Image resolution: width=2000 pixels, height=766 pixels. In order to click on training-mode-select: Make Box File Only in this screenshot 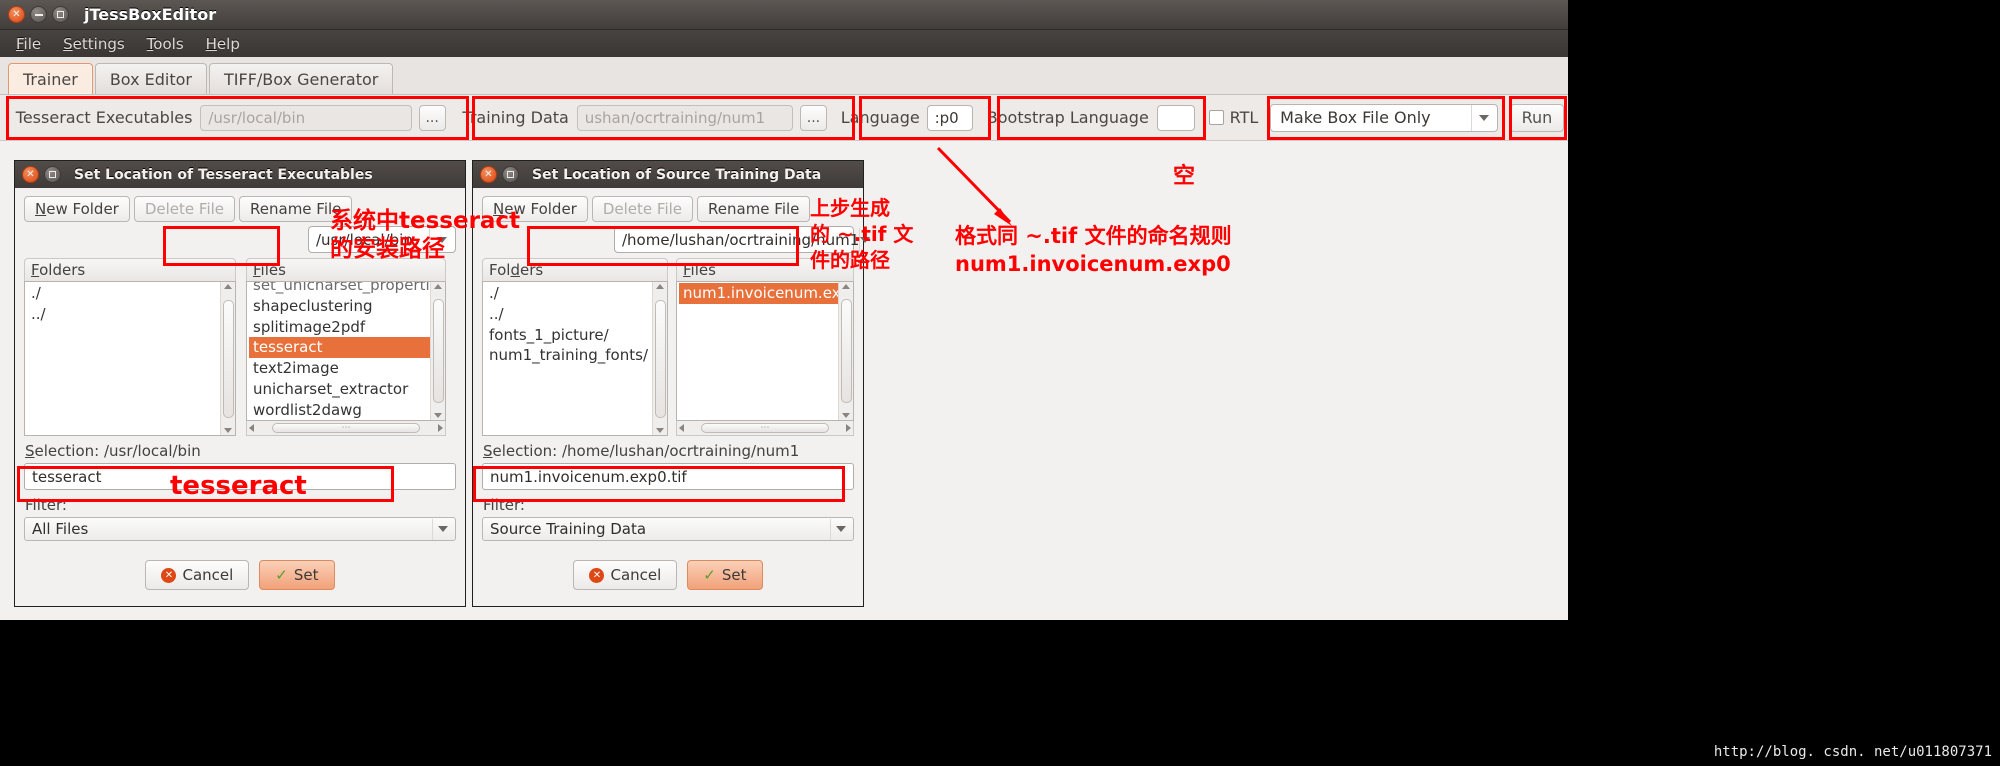, I will do `click(1384, 117)`.